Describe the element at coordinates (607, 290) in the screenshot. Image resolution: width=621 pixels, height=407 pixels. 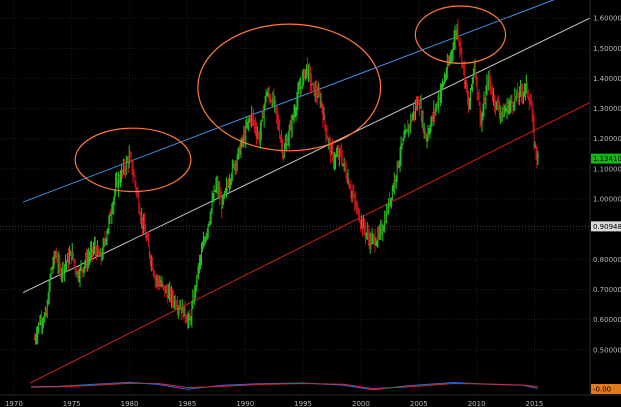
I see `y-tick-label: 0.70000` at that location.